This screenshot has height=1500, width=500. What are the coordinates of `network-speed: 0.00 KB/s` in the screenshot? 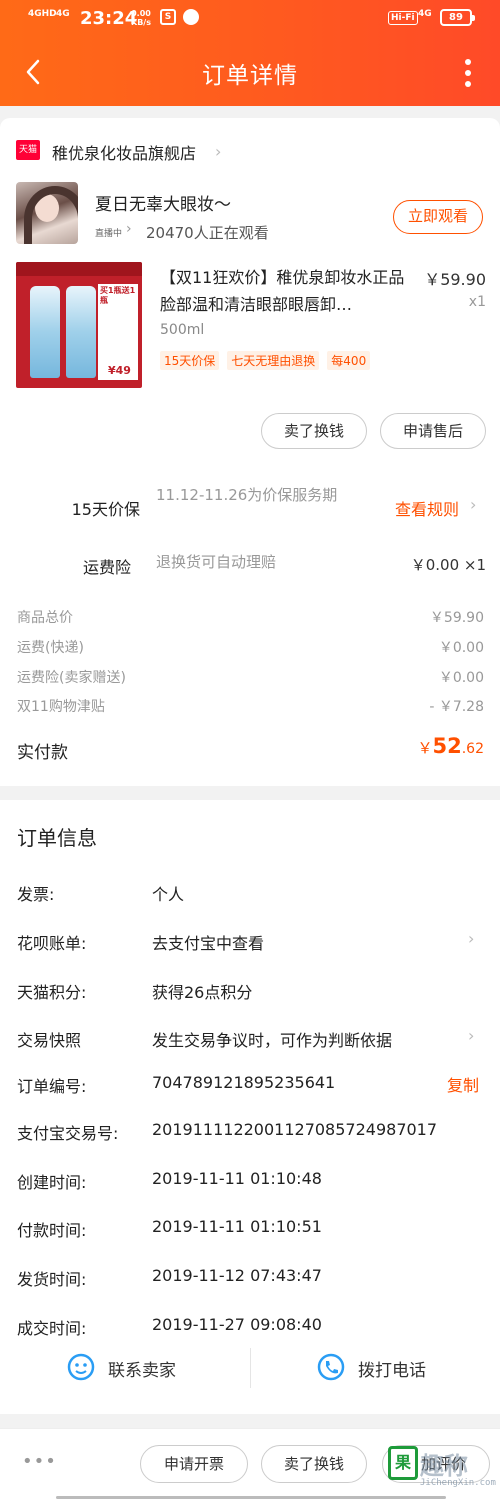 It's located at (141, 18).